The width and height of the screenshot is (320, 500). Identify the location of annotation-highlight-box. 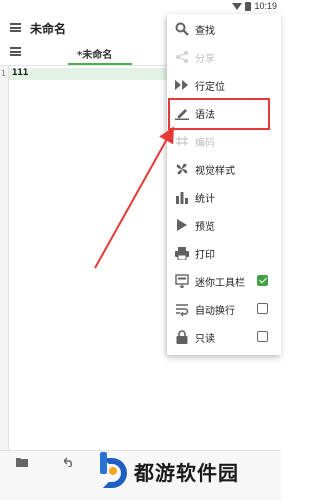
(219, 114).